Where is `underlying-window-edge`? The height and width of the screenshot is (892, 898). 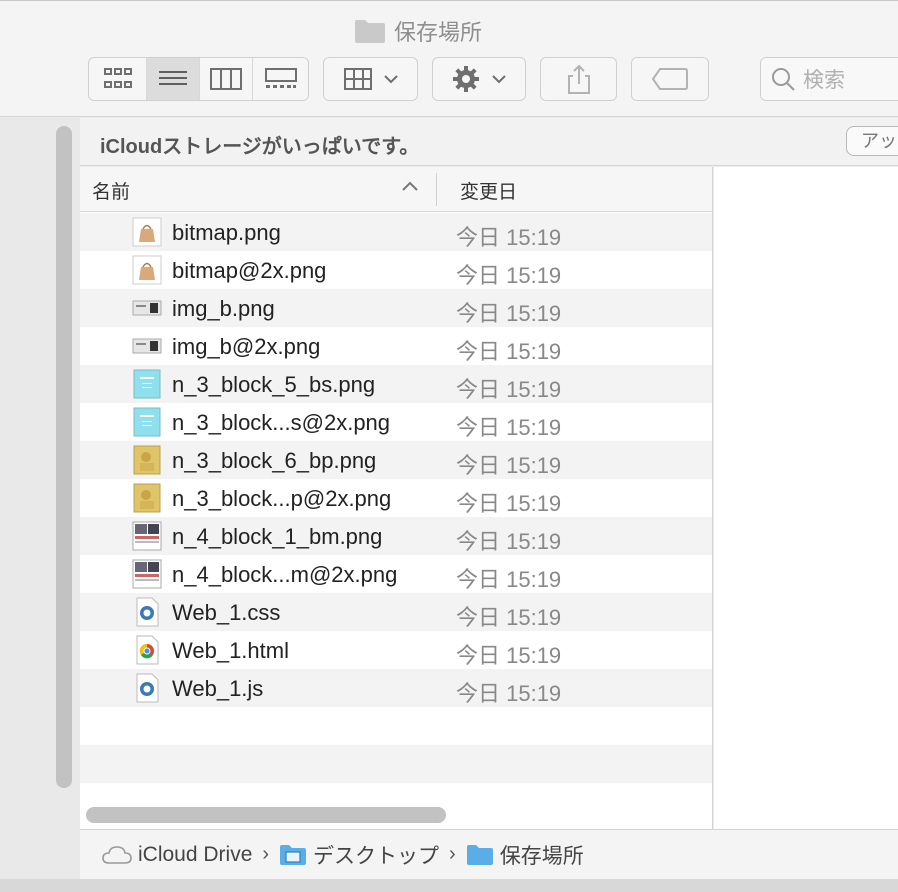 underlying-window-edge is located at coordinates (449, 885).